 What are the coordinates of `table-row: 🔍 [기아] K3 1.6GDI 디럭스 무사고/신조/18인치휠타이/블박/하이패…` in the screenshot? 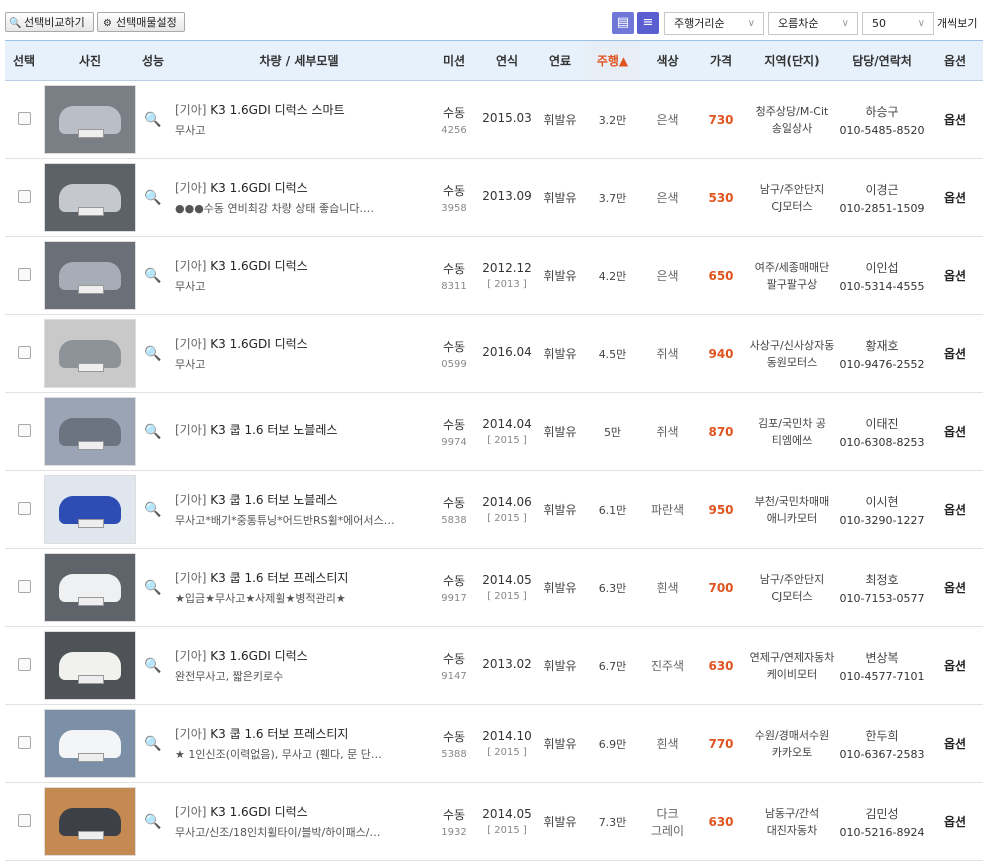 It's located at (494, 821).